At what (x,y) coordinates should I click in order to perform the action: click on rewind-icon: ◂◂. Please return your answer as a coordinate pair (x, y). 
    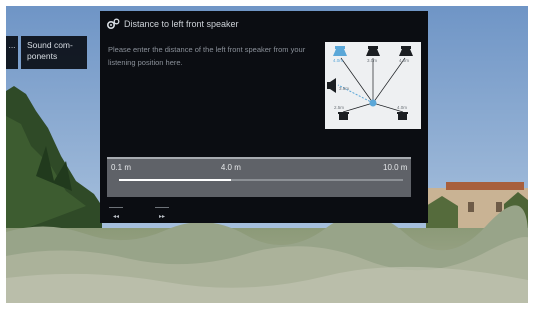
    Looking at the image, I should click on (116, 217).